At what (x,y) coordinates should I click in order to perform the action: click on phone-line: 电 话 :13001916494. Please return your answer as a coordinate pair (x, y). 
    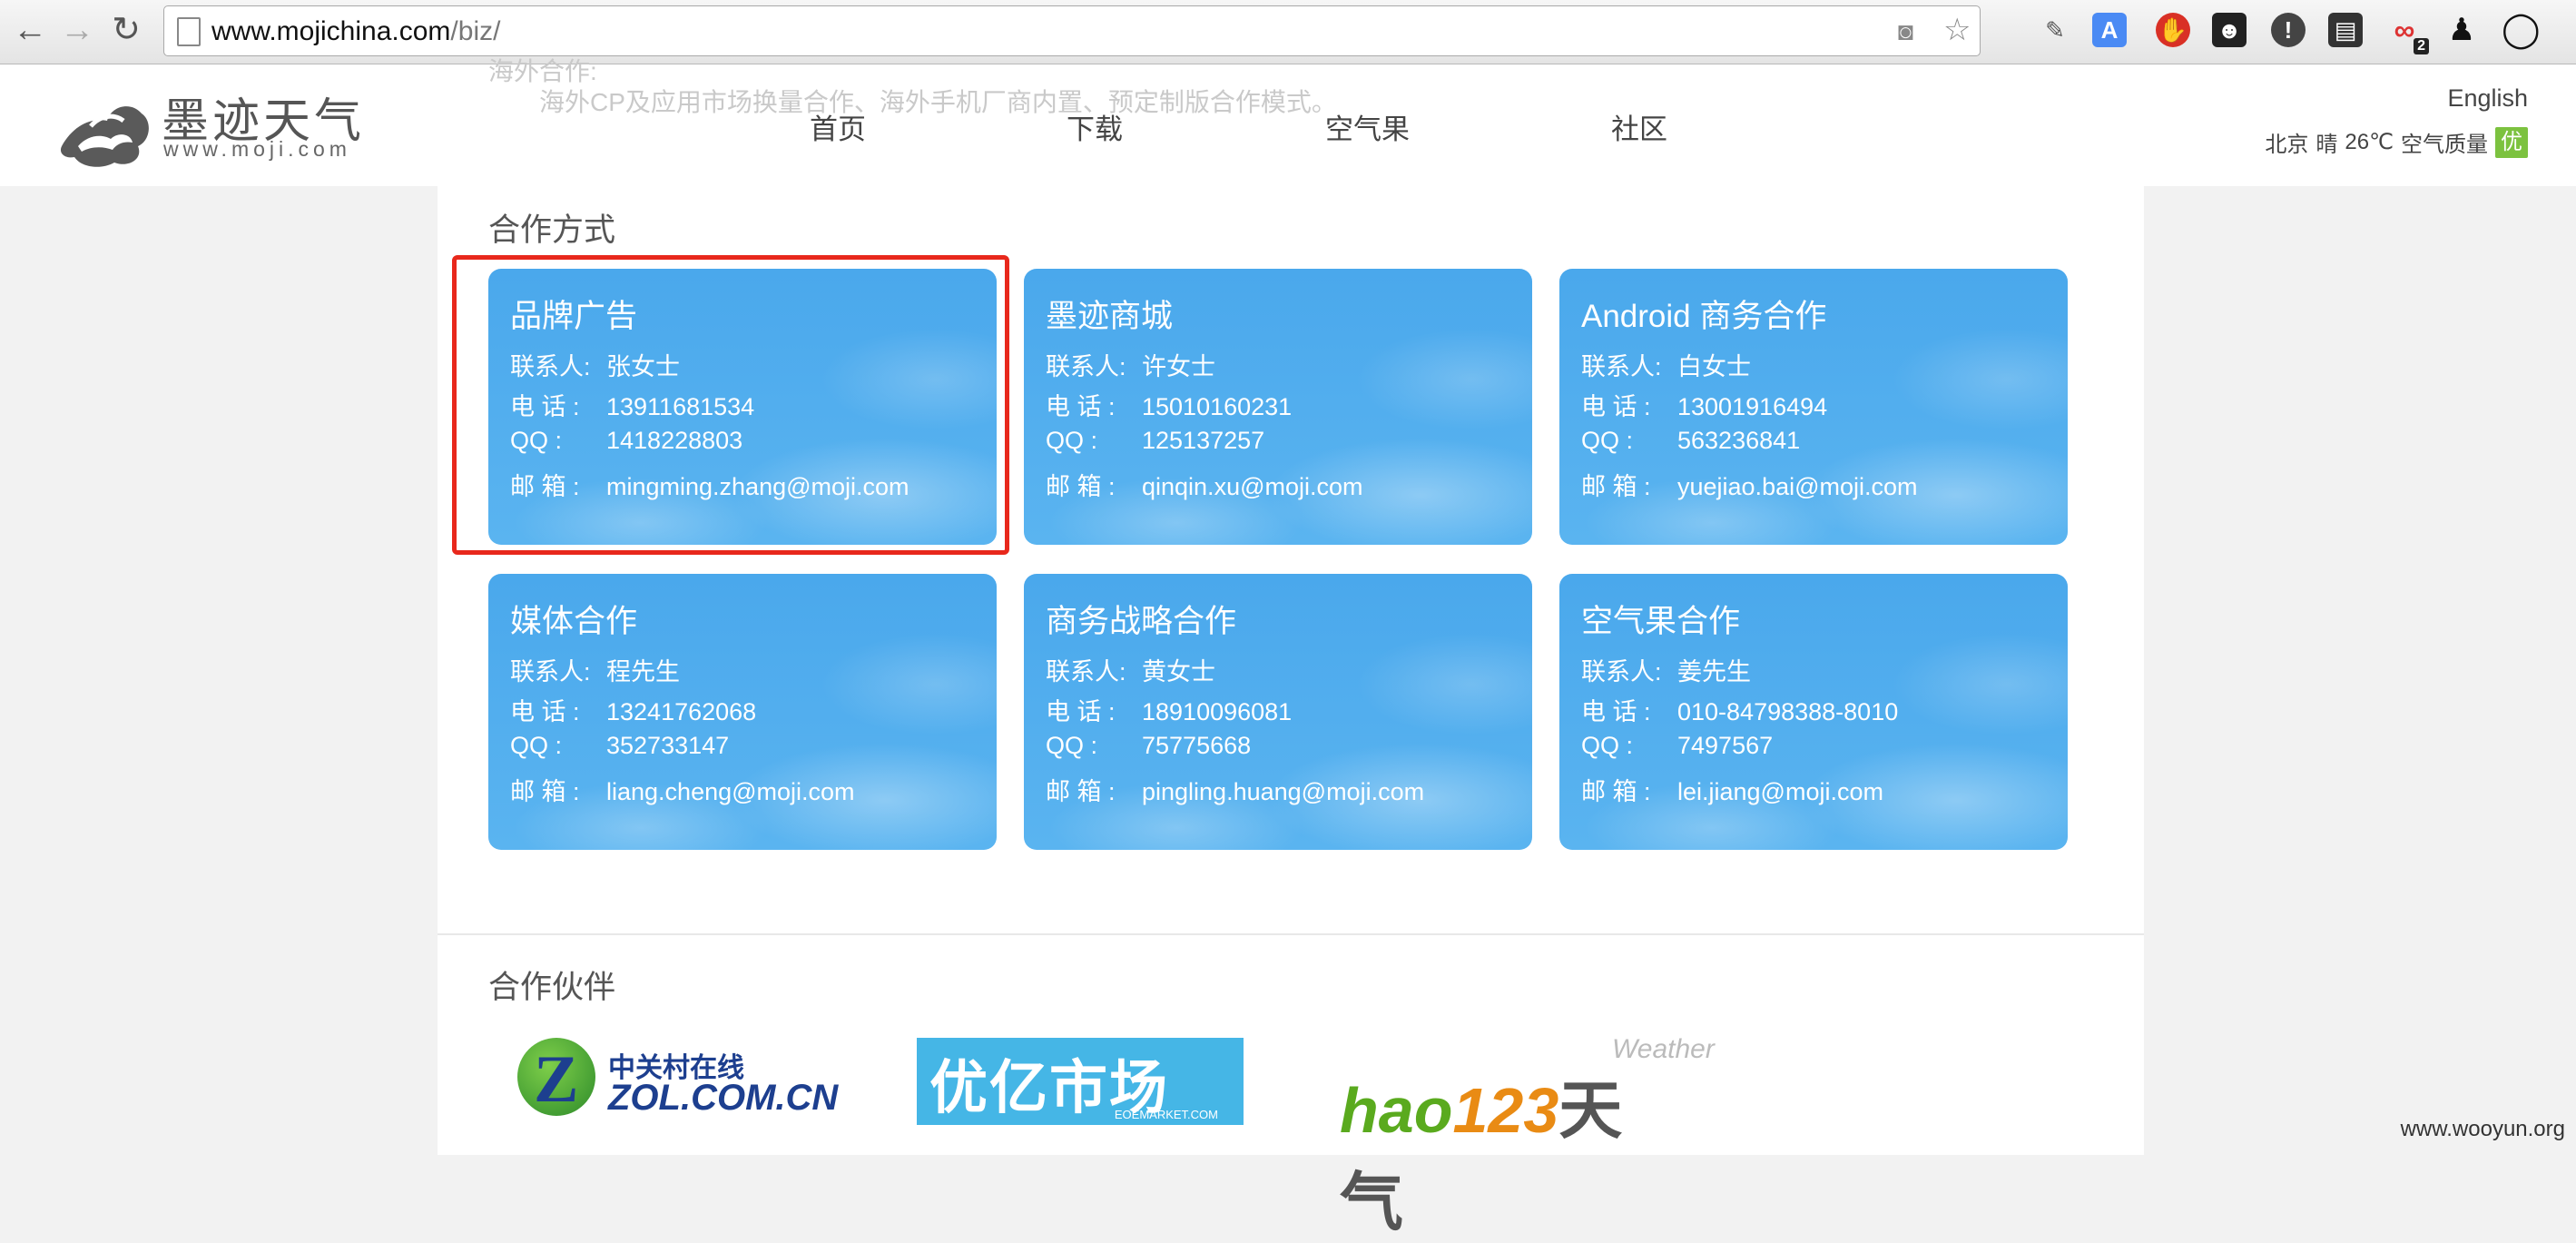
    Looking at the image, I should click on (1704, 406).